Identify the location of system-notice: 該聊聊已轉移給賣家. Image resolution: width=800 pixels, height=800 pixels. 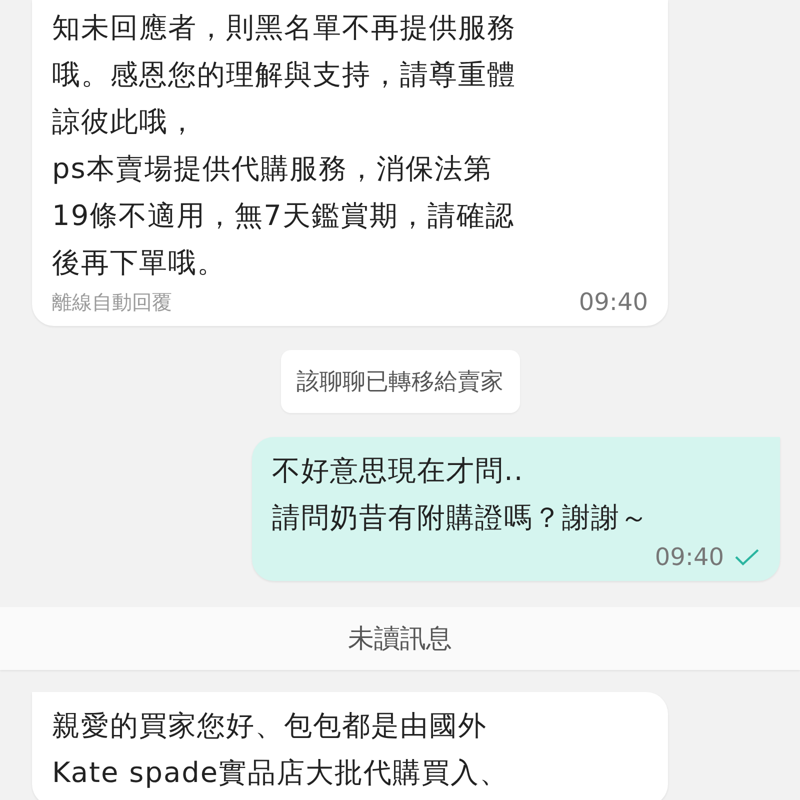
(400, 381).